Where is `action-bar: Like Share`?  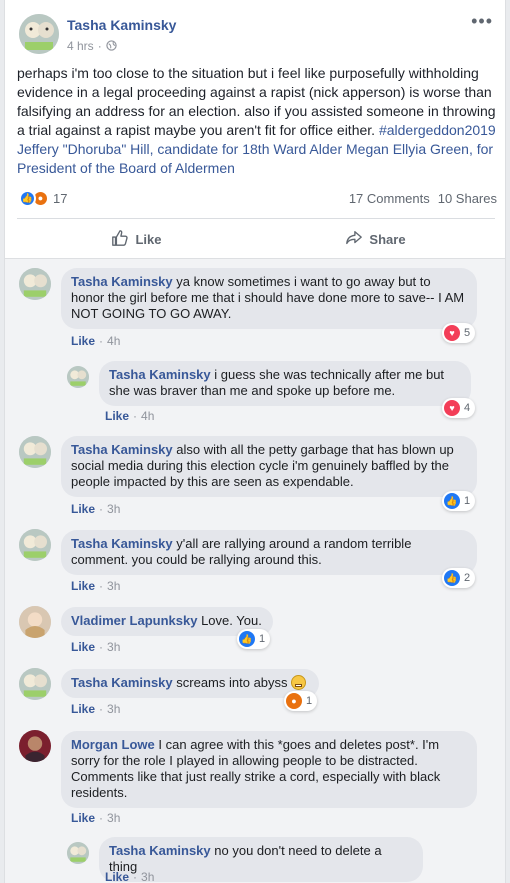
action-bar: Like Share is located at coordinates (256, 239).